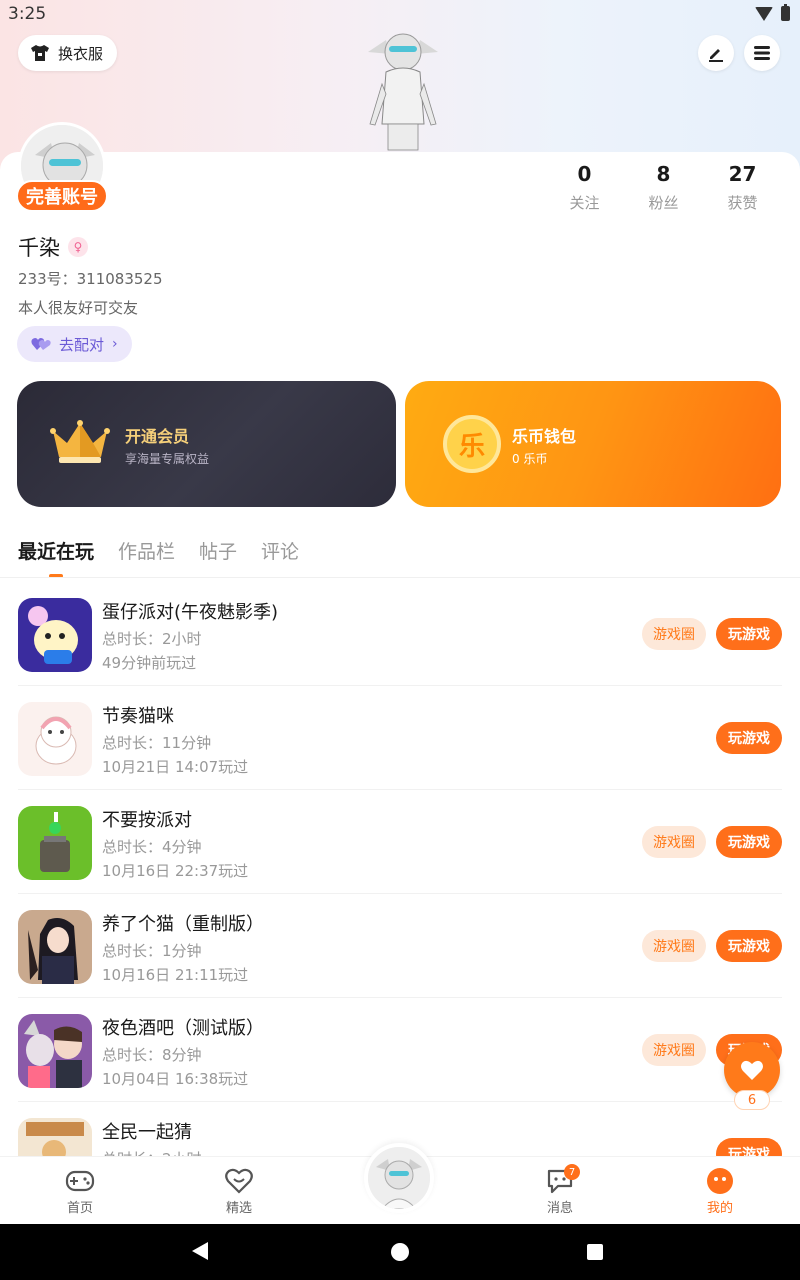 This screenshot has width=800, height=1280. What do you see at coordinates (400, 577) in the screenshot?
I see `tabs-divider` at bounding box center [400, 577].